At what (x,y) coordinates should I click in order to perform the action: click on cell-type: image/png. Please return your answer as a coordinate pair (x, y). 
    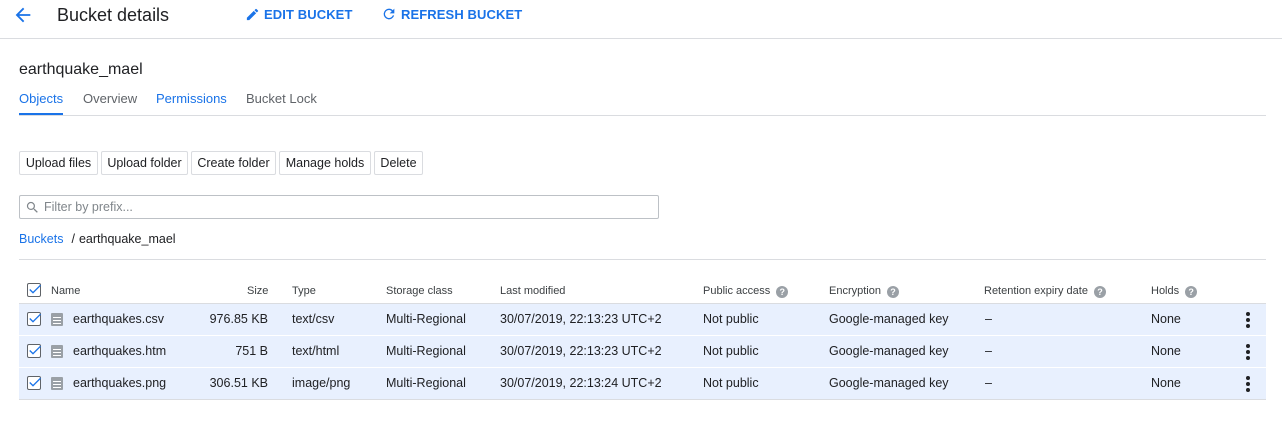
    Looking at the image, I should click on (321, 383).